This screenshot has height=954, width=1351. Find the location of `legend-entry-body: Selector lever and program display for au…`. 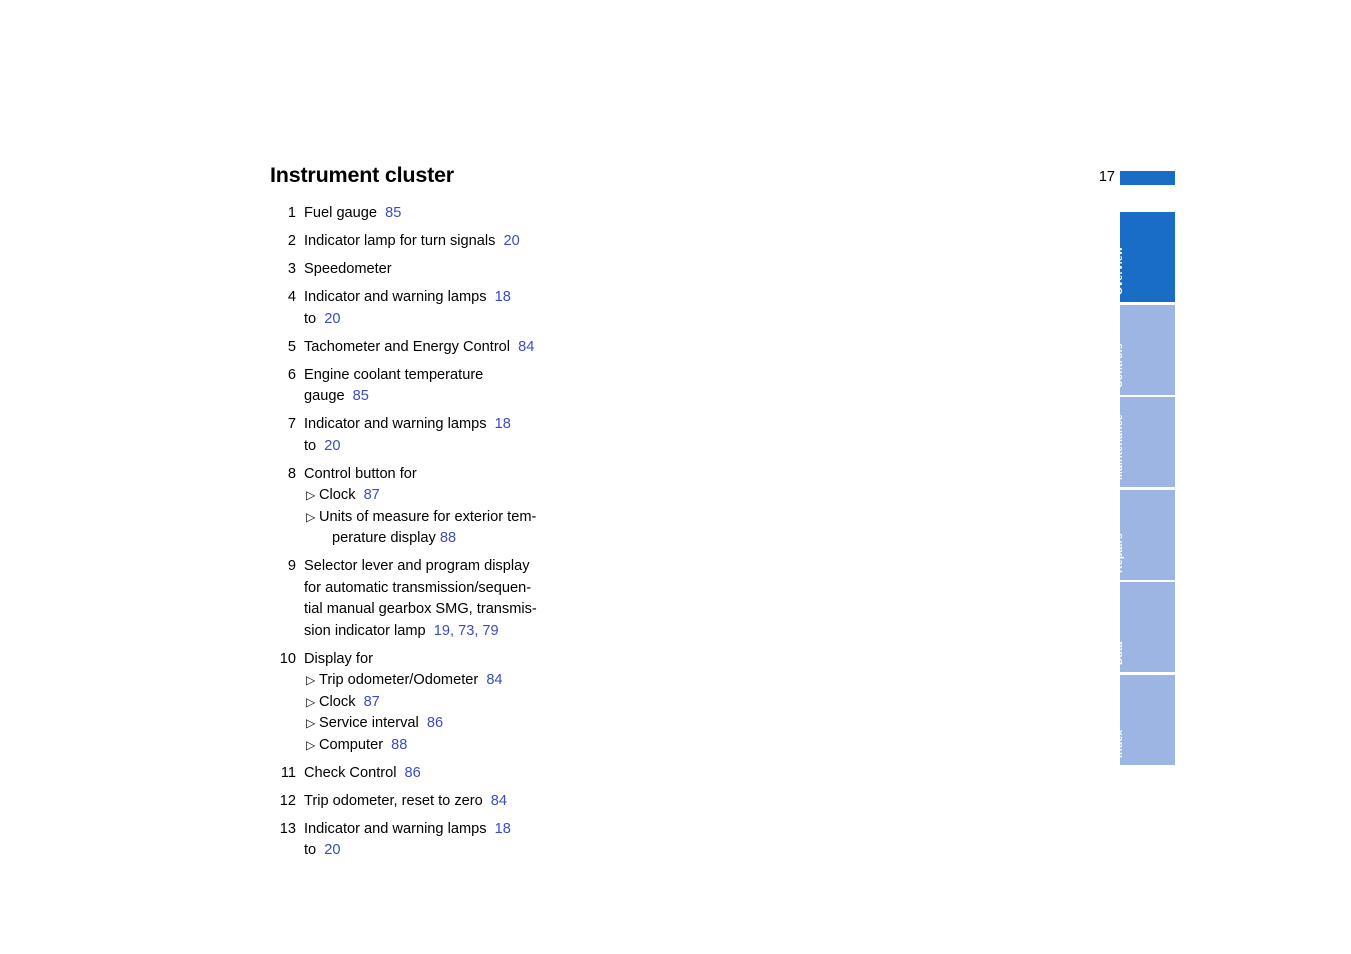

legend-entry-body: Selector lever and program display for au… is located at coordinates (416, 599).